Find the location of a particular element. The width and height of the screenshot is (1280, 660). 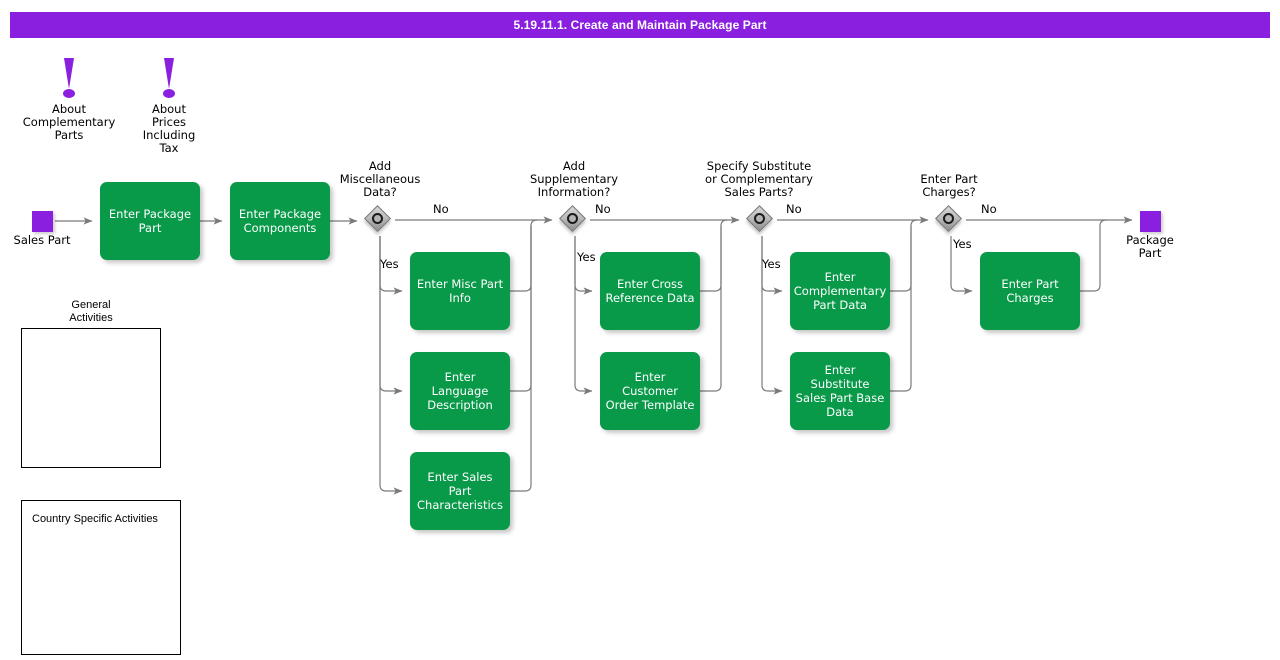

task-enter-misc-part-info: Enter Misc Part Info is located at coordinates (460, 291).